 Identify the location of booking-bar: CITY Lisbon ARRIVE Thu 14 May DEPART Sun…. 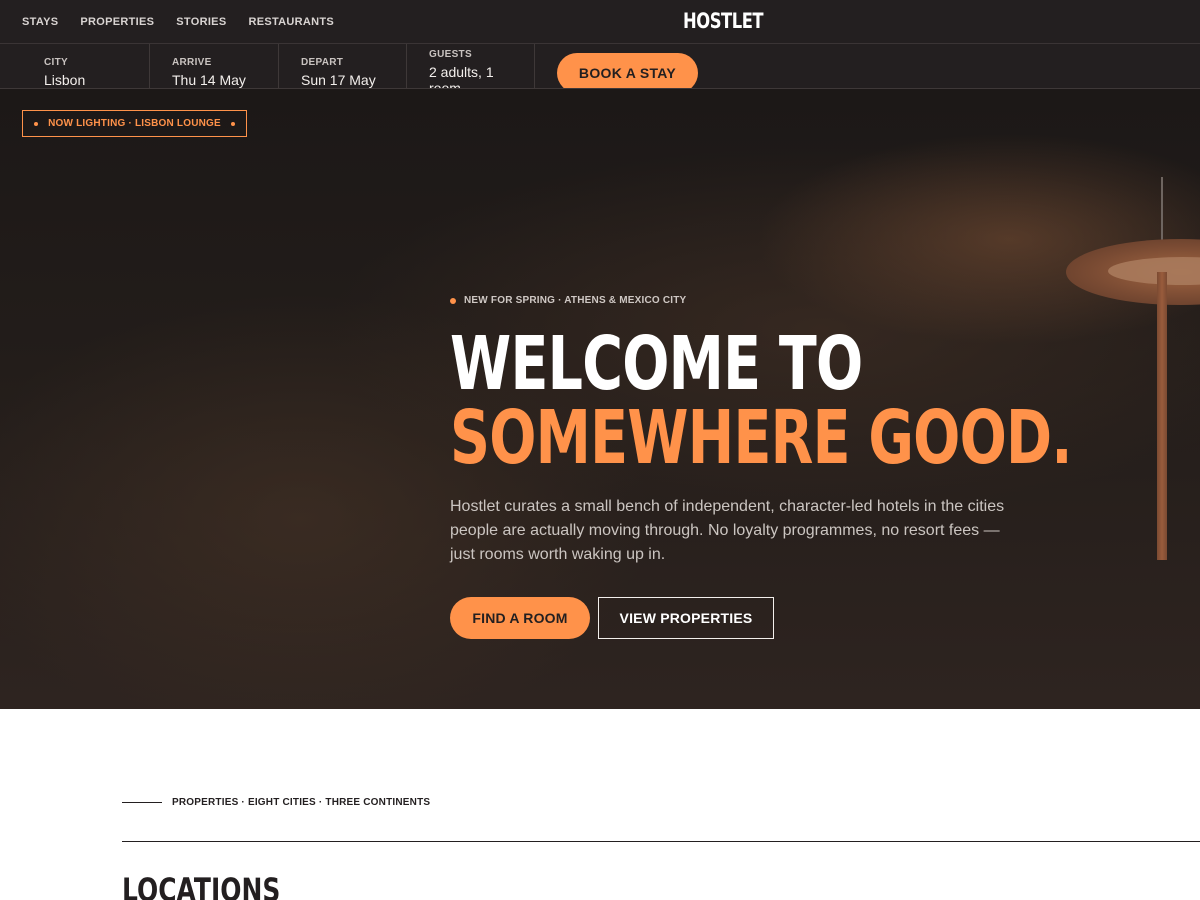
(600, 66).